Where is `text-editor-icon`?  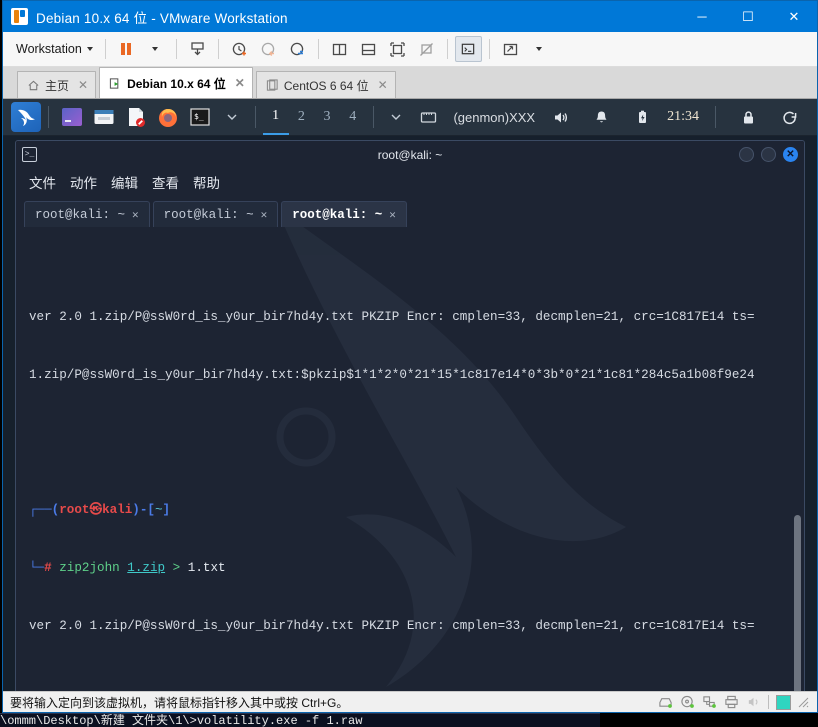 text-editor-icon is located at coordinates (136, 117).